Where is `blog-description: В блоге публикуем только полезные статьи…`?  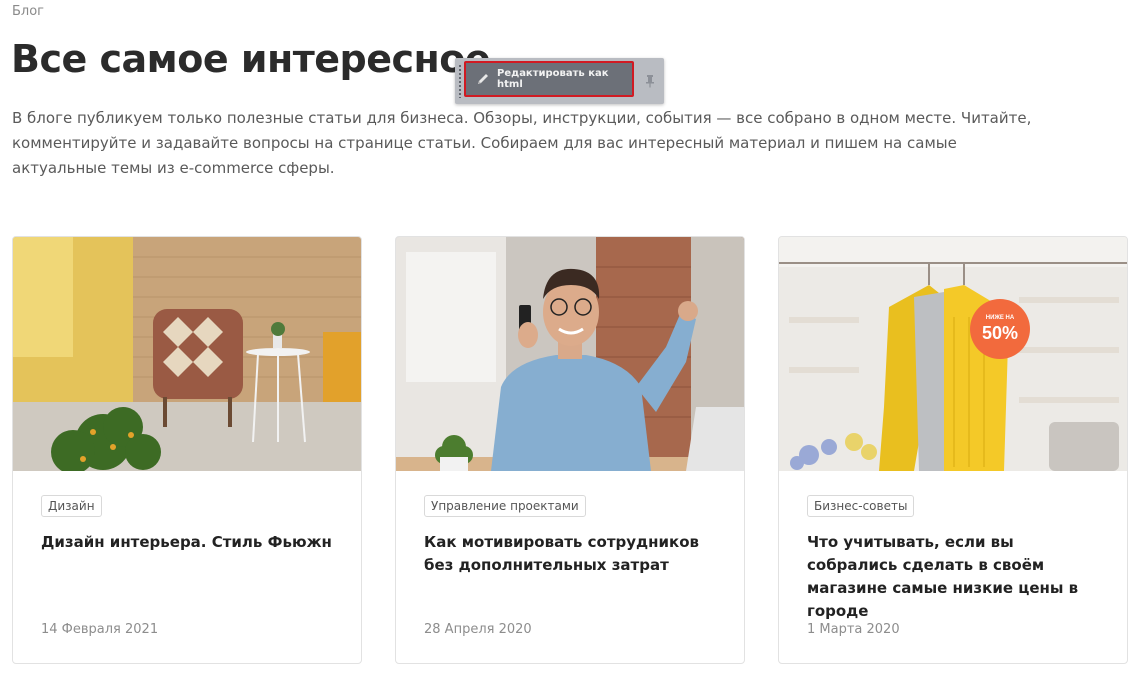 blog-description: В блоге публикуем только полезные статьи… is located at coordinates (522, 143).